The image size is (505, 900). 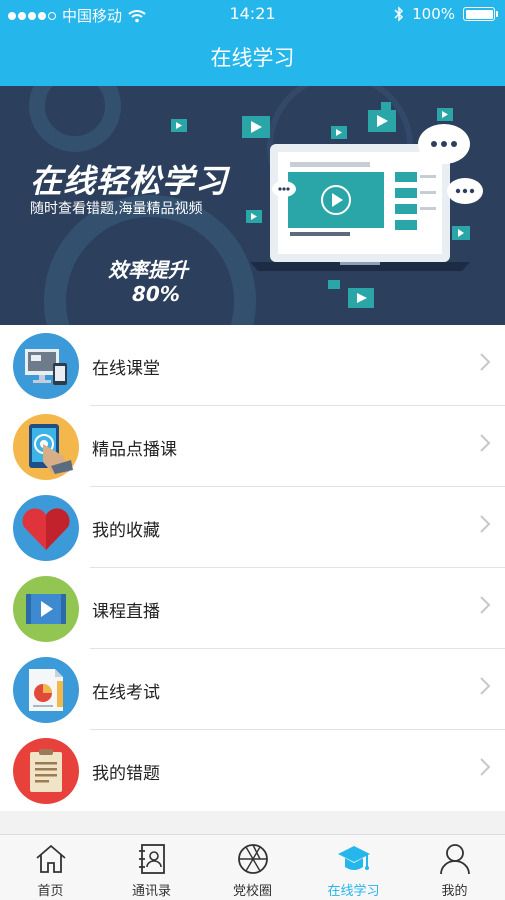 What do you see at coordinates (252, 689) in the screenshot?
I see `menu-item-online-exam: 在线考试` at bounding box center [252, 689].